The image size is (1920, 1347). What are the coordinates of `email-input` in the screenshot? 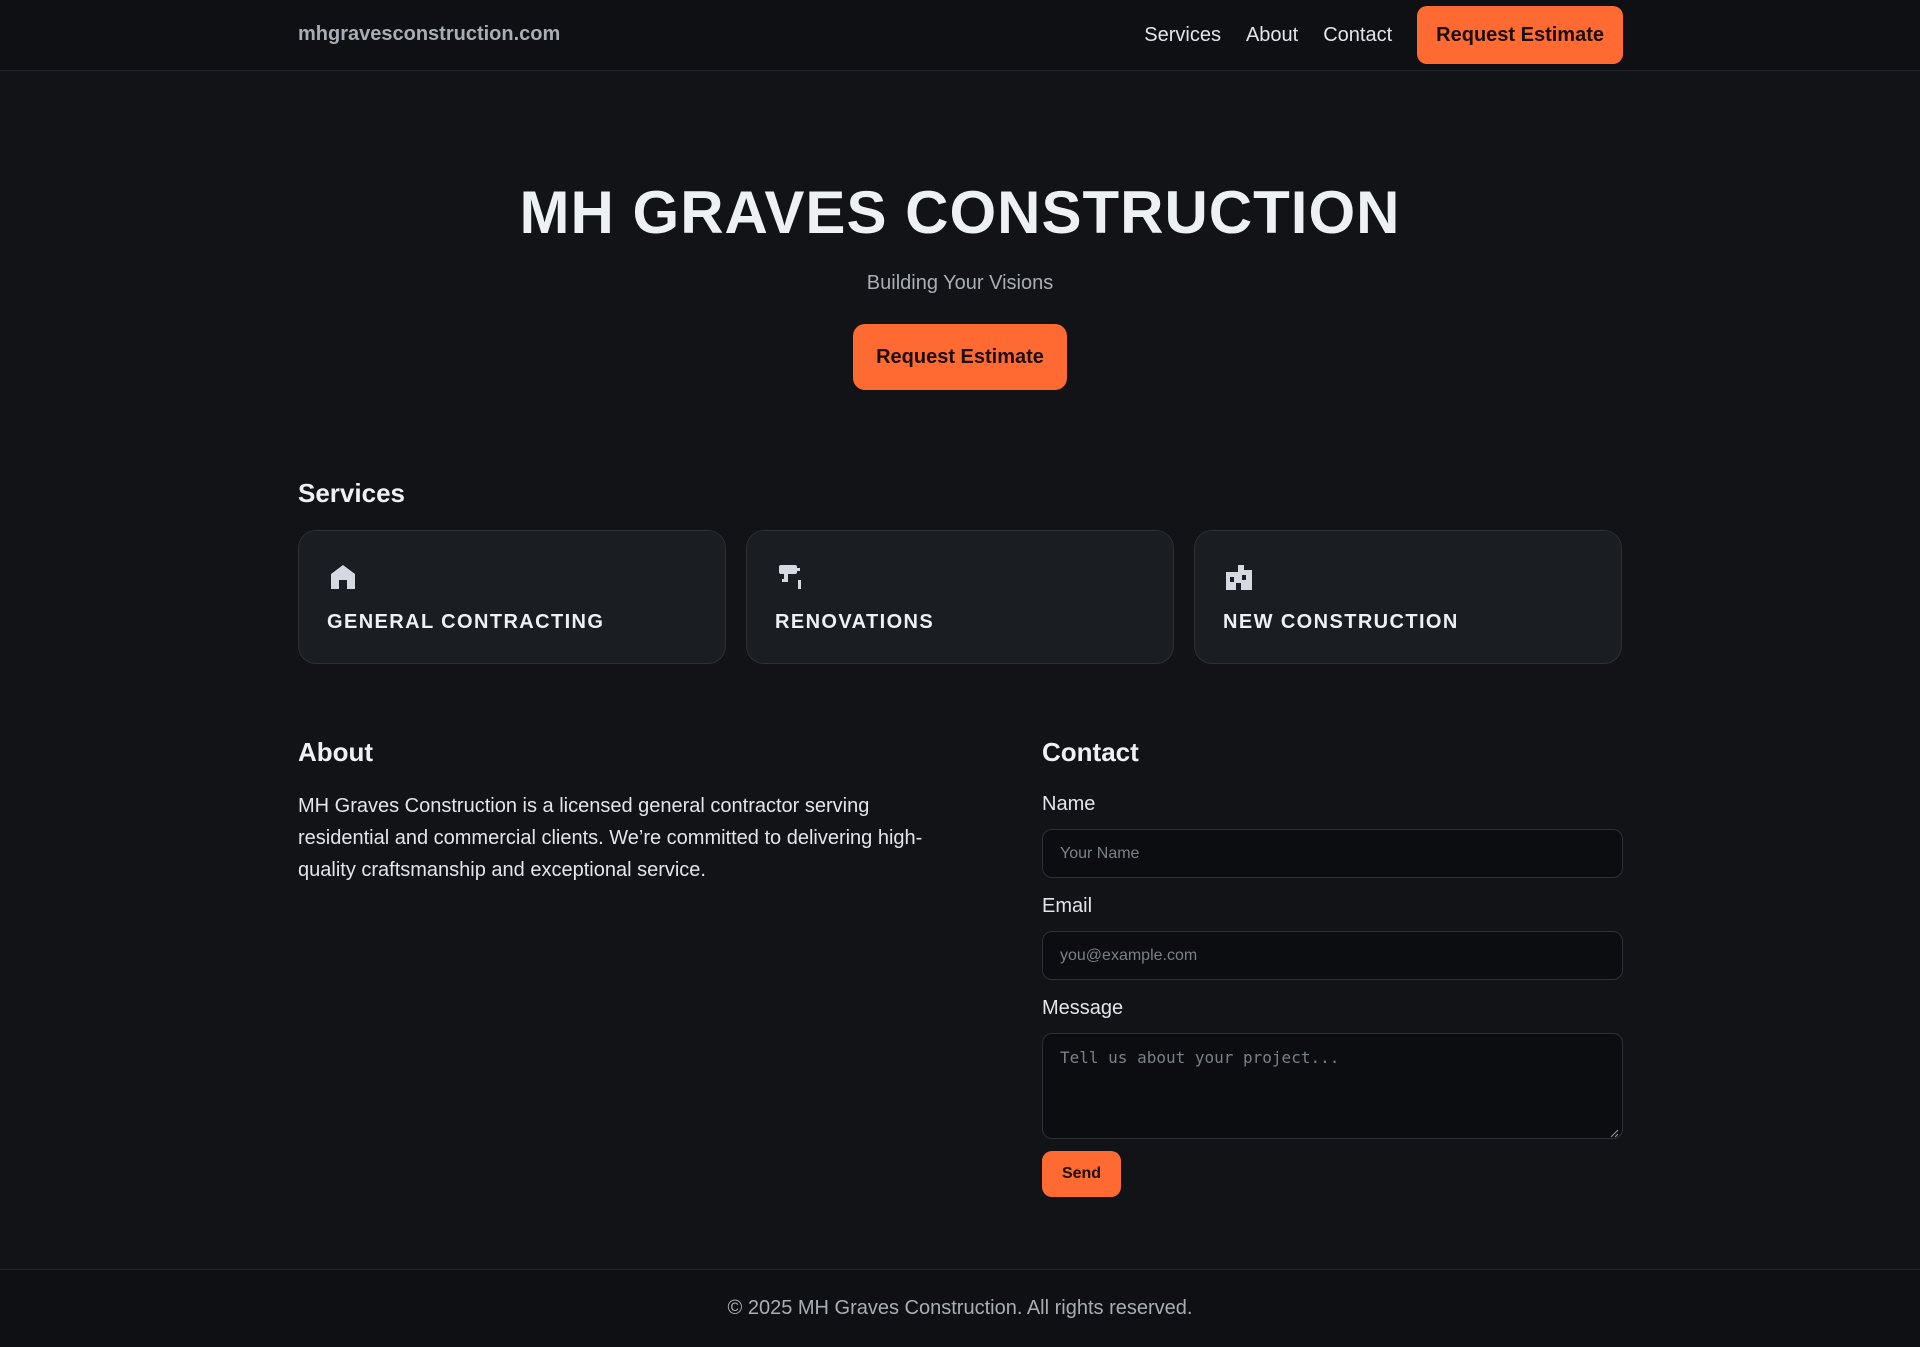 It's located at (1332, 955).